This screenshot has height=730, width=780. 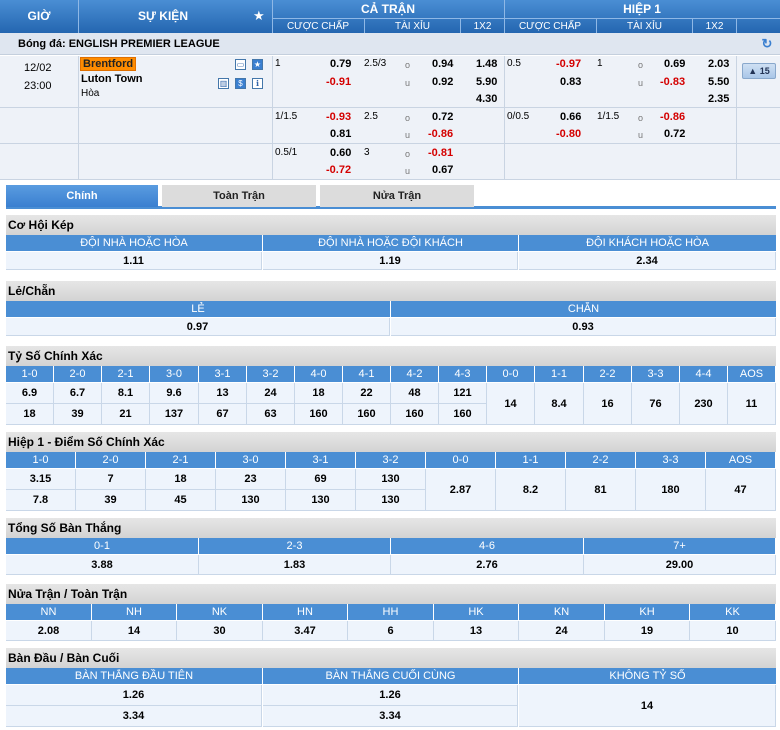 I want to click on ft-handicap-home: 0.60, so click(x=340, y=153).